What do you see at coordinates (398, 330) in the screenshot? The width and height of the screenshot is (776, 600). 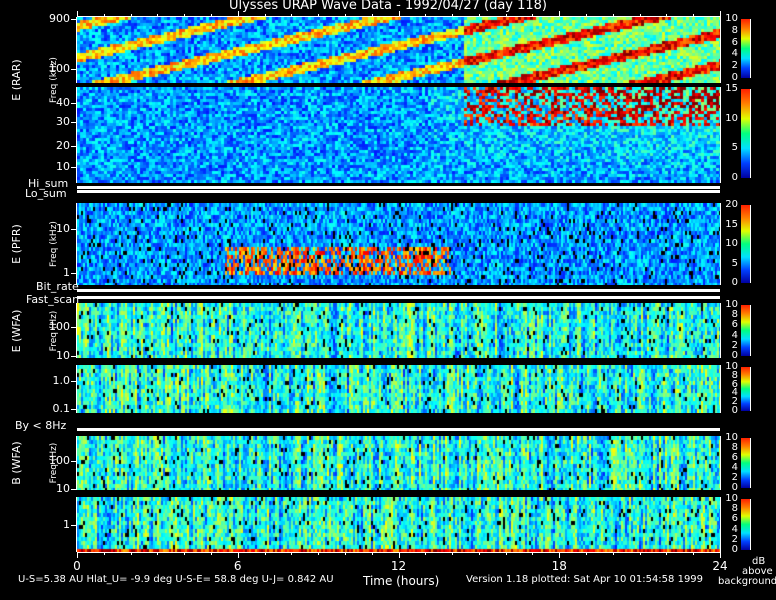 I see `spectrogram-wfa-e-high` at bounding box center [398, 330].